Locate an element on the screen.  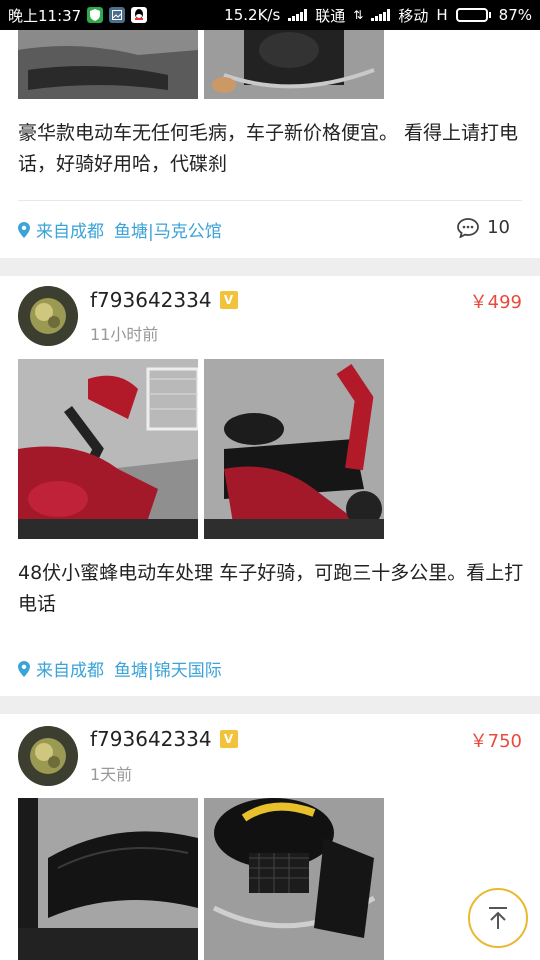
arrow-up-icon is located at coordinates (498, 918).